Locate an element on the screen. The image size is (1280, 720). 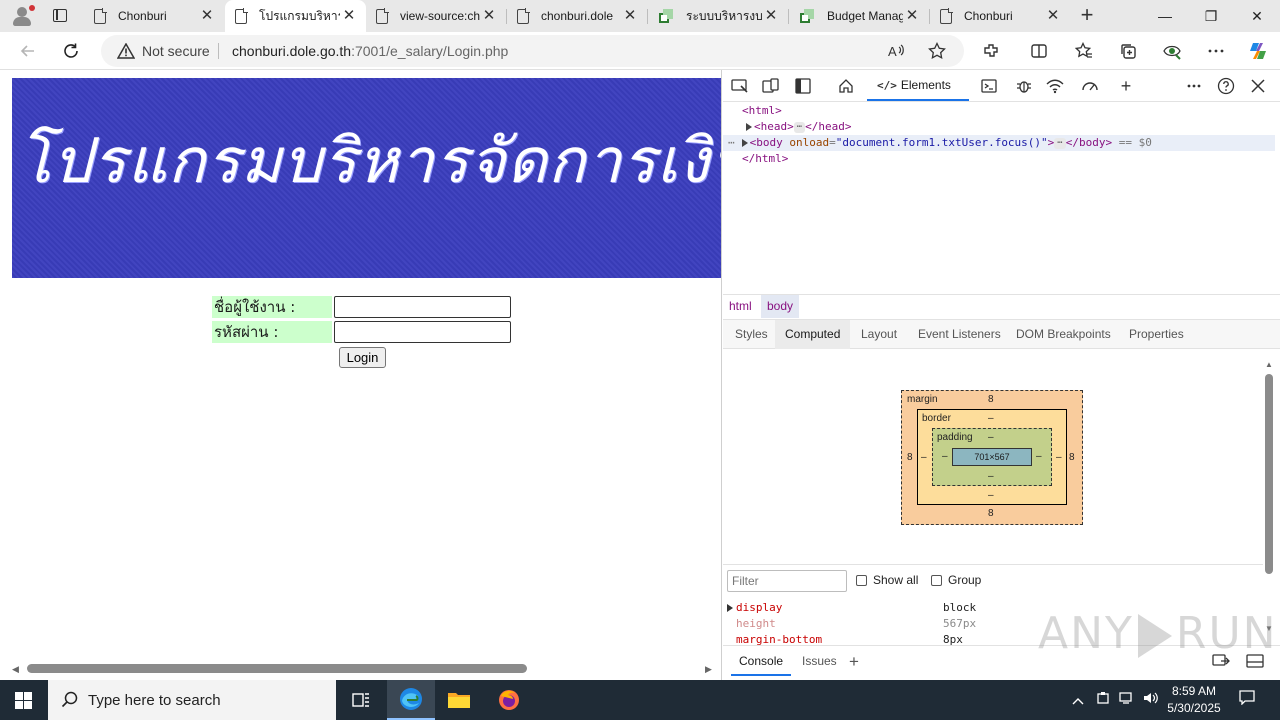
dom-node-head: <head> ⋯ </head> is located at coordinates (999, 127).